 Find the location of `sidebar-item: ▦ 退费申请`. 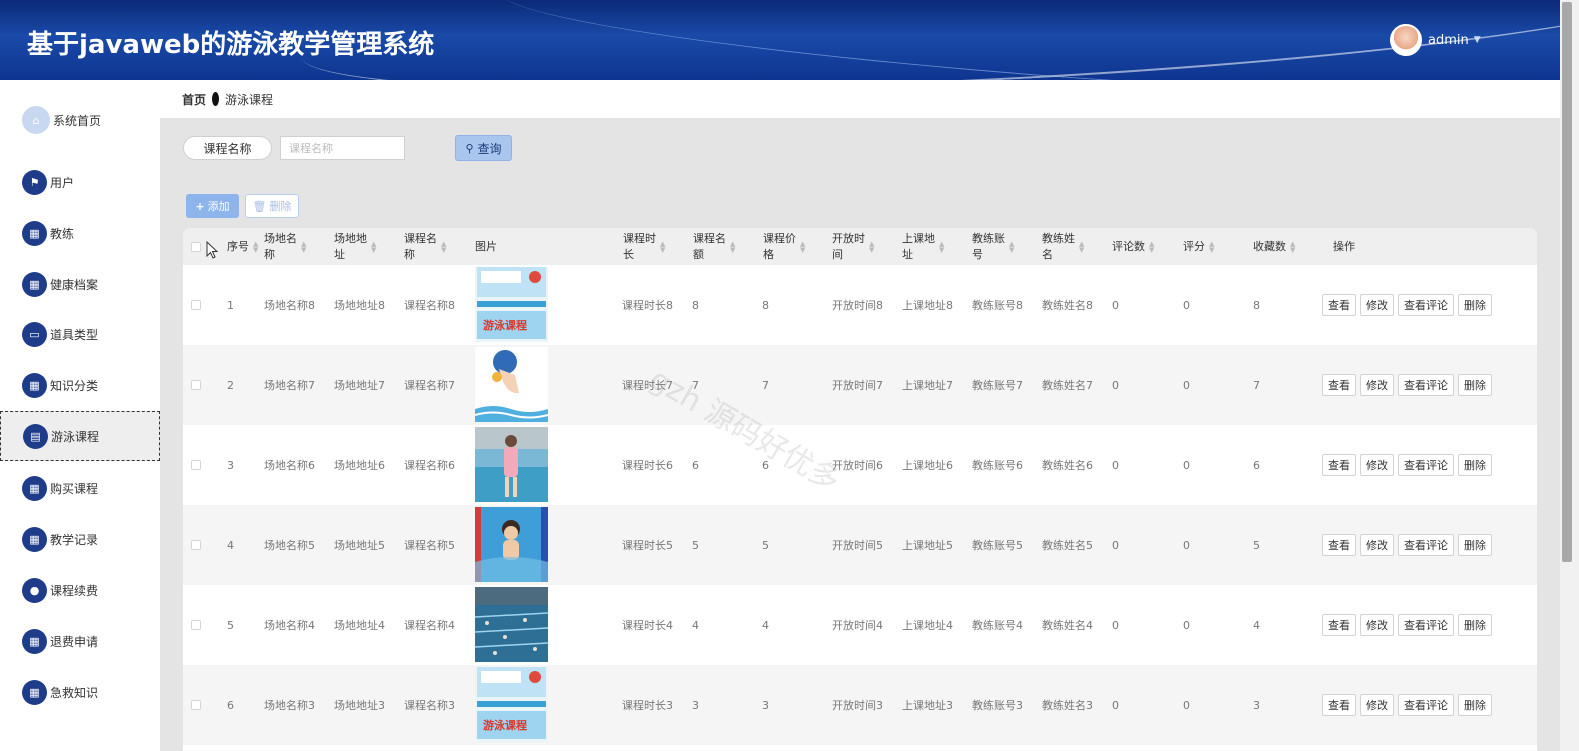

sidebar-item: ▦ 退费申请 is located at coordinates (80, 641).